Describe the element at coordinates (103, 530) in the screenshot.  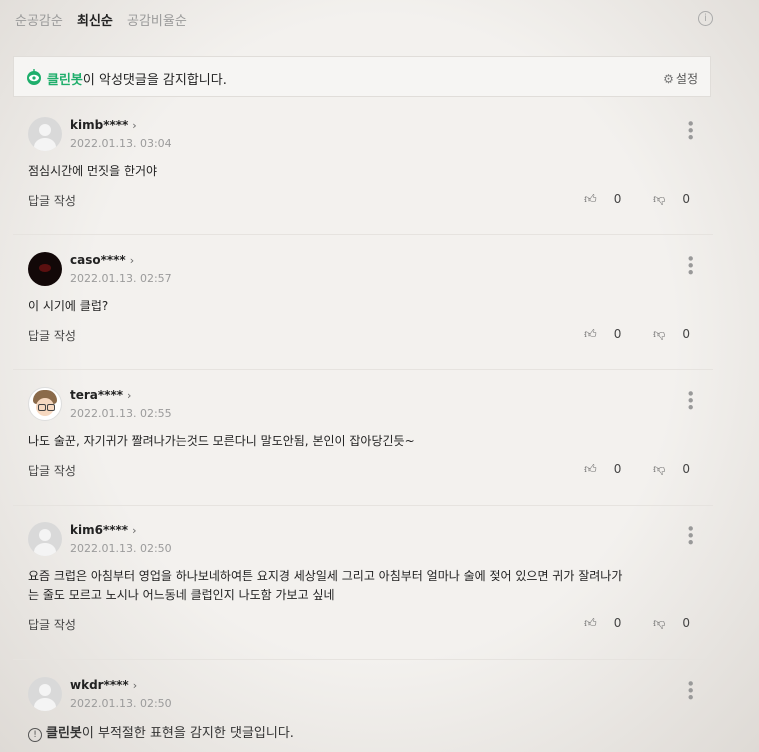
I see `comment-nickname: kim6**** ›` at that location.